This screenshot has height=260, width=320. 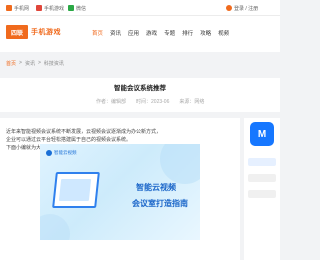 I want to click on hero-brand-label: 智能云视频, so click(x=65, y=152).